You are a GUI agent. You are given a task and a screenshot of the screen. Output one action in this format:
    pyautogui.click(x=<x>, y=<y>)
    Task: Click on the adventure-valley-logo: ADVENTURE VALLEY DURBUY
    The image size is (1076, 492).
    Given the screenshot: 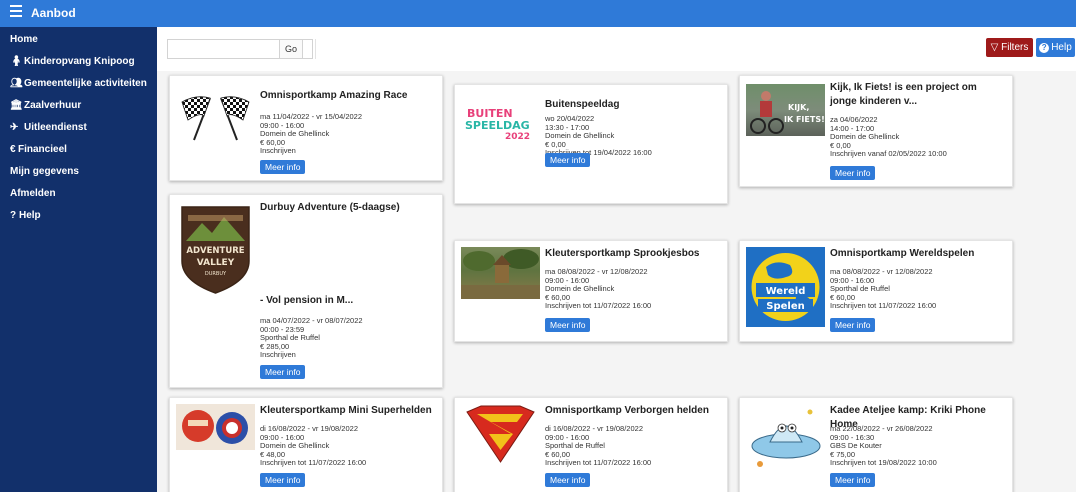 What is the action you would take?
    pyautogui.click(x=215, y=248)
    